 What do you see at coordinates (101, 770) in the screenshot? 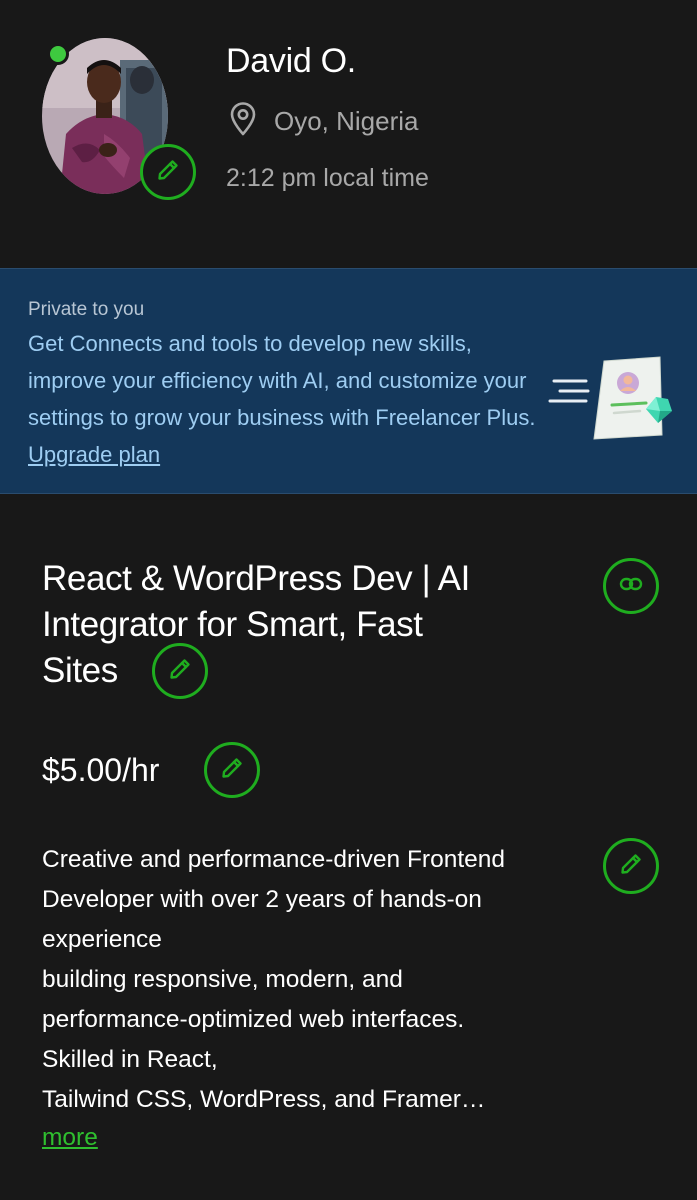
I see `hourly-rate: $5.00/hr` at bounding box center [101, 770].